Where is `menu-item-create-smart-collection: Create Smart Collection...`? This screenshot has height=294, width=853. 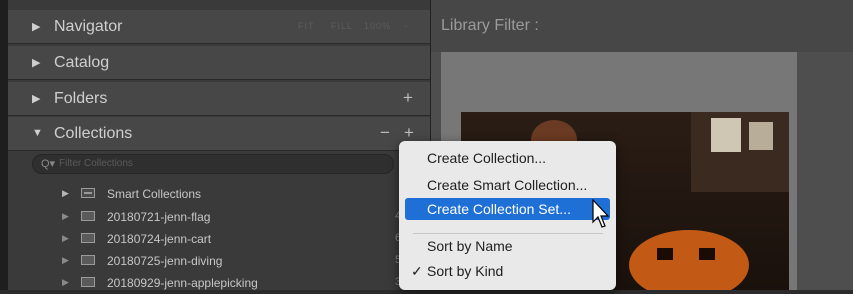 menu-item-create-smart-collection: Create Smart Collection... is located at coordinates (507, 185).